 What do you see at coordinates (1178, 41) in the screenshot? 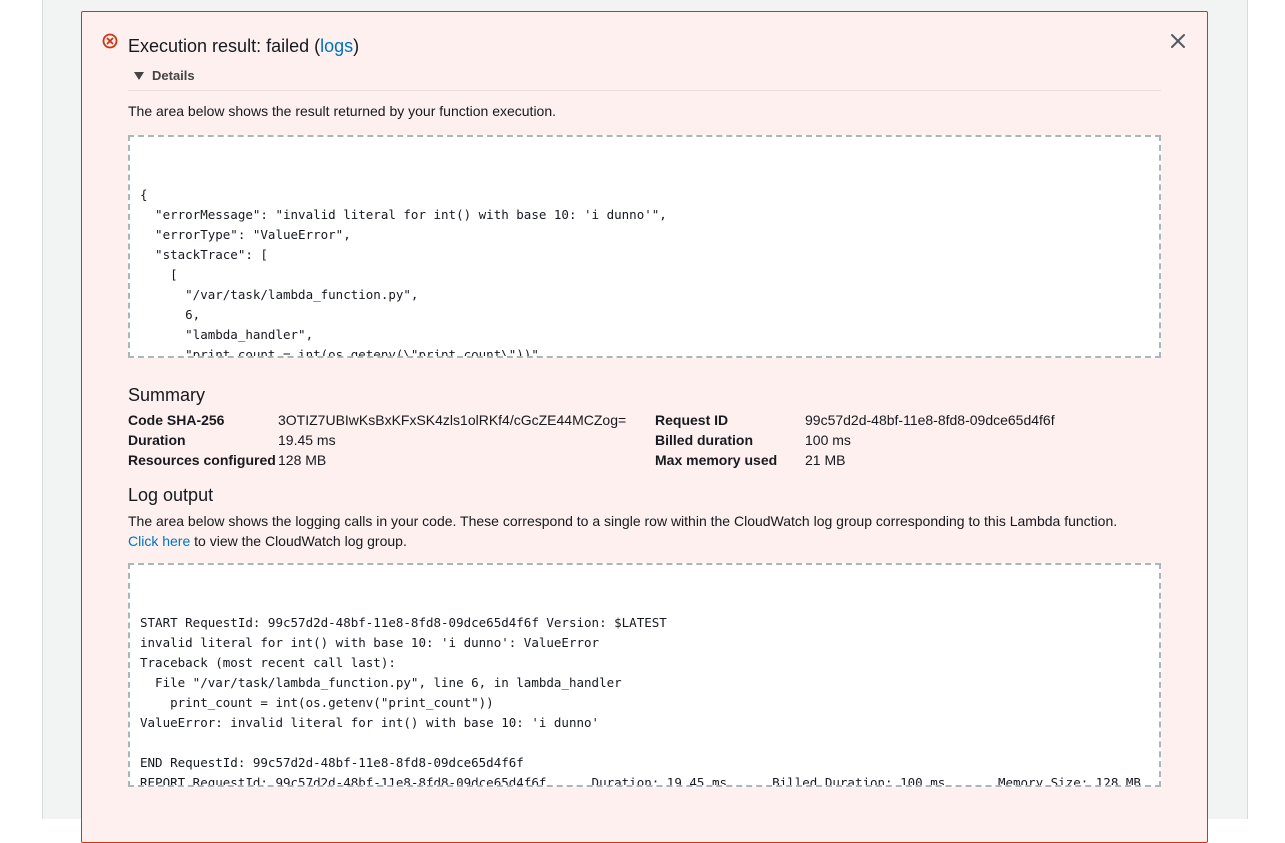
I see `close-icon` at bounding box center [1178, 41].